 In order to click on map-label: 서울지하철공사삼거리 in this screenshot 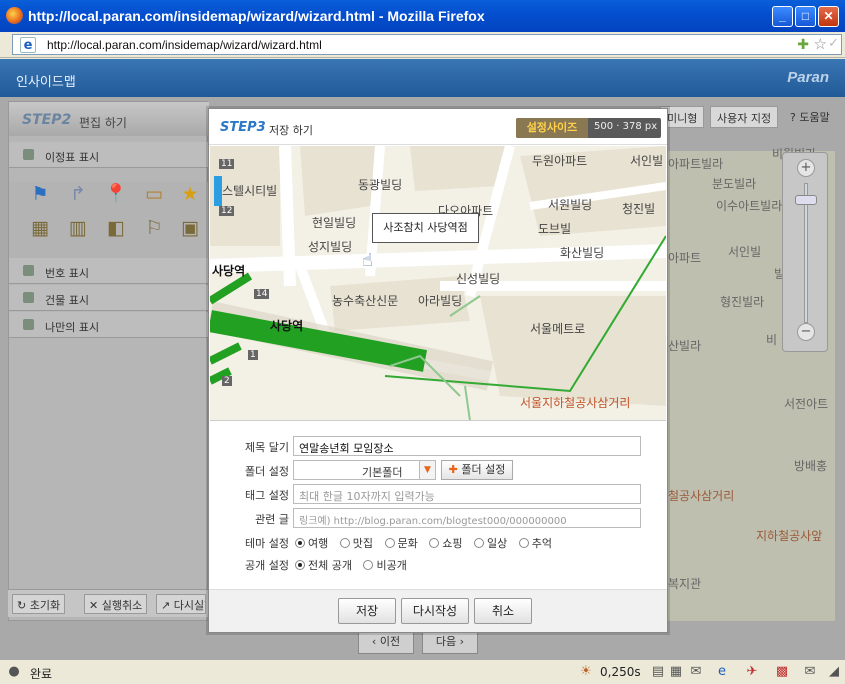, I will do `click(575, 403)`.